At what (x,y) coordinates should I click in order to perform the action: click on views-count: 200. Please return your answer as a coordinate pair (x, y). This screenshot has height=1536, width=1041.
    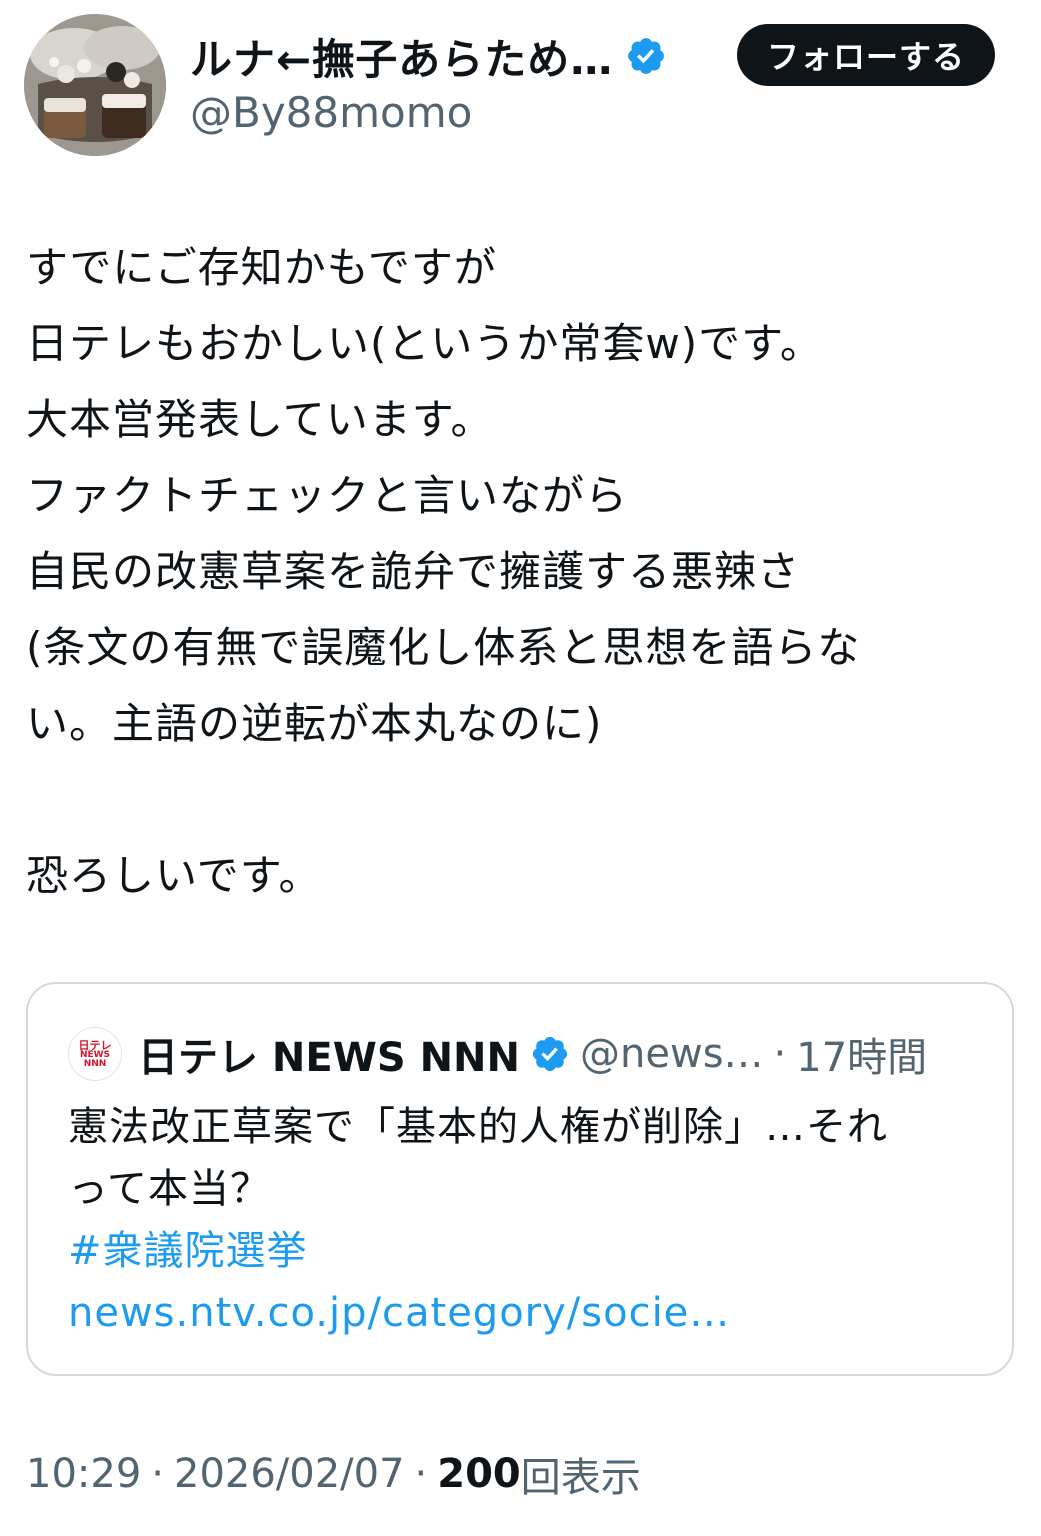
    Looking at the image, I should click on (479, 1474).